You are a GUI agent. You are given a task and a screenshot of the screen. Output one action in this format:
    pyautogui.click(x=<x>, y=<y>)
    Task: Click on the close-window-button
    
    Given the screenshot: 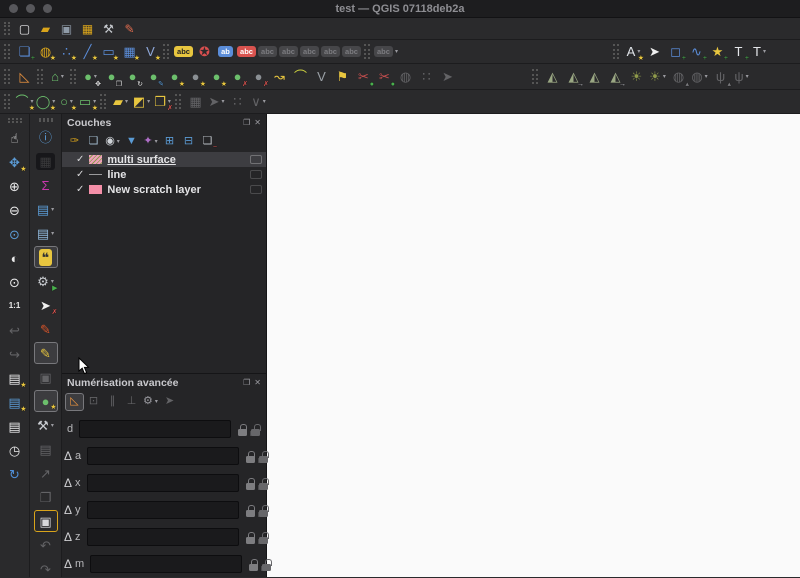 What is the action you would take?
    pyautogui.click(x=13, y=8)
    